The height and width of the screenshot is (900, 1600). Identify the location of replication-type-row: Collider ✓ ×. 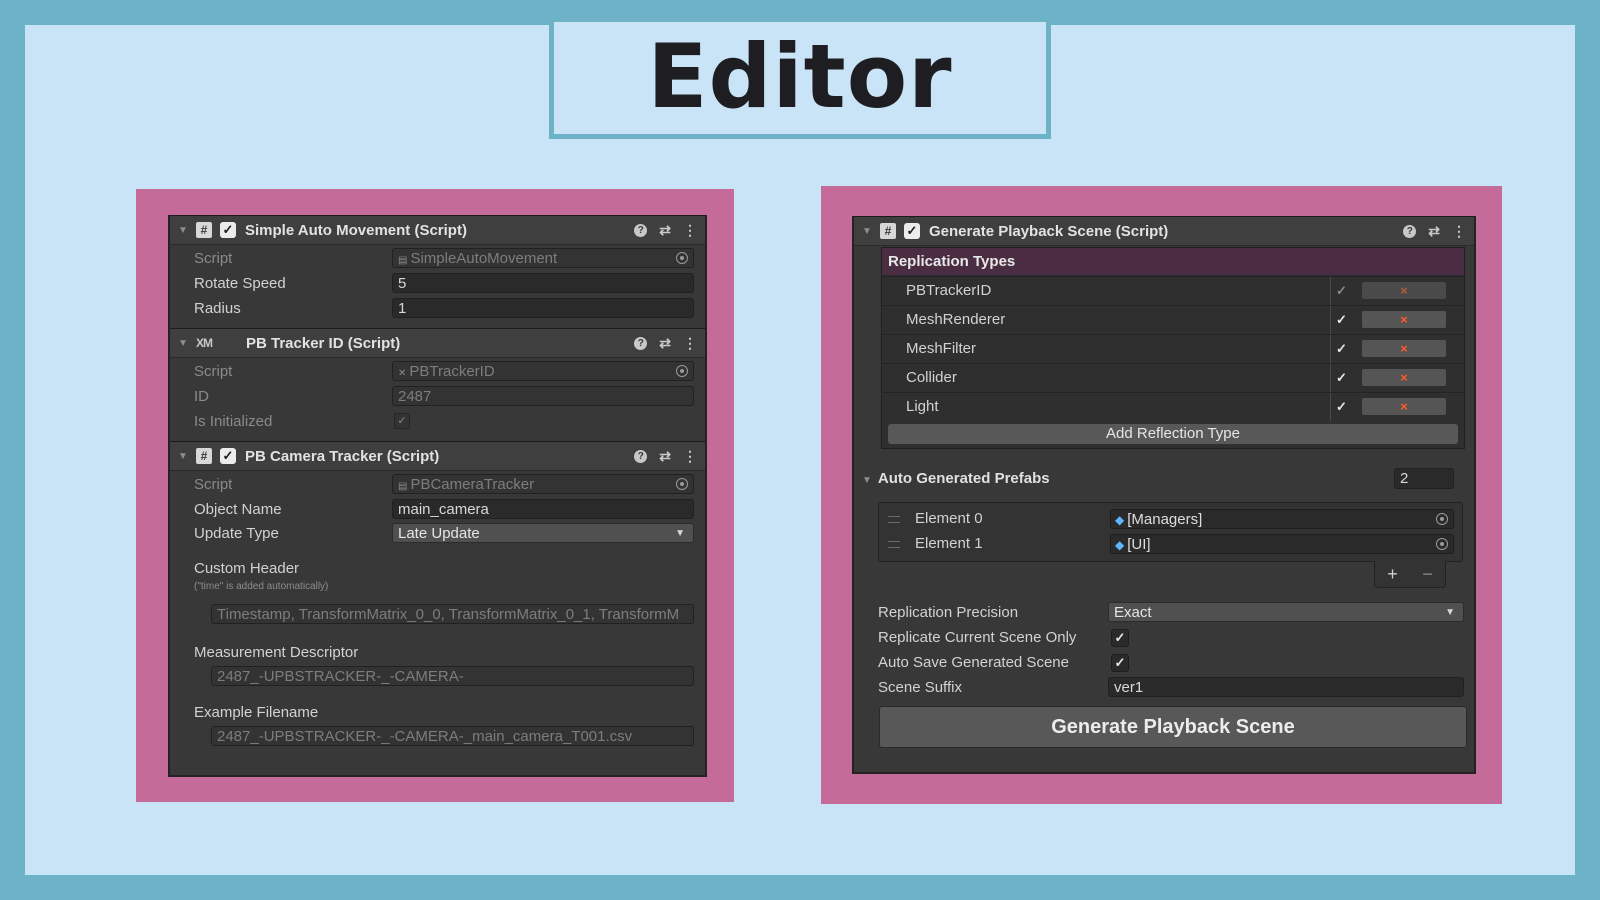
(1173, 377).